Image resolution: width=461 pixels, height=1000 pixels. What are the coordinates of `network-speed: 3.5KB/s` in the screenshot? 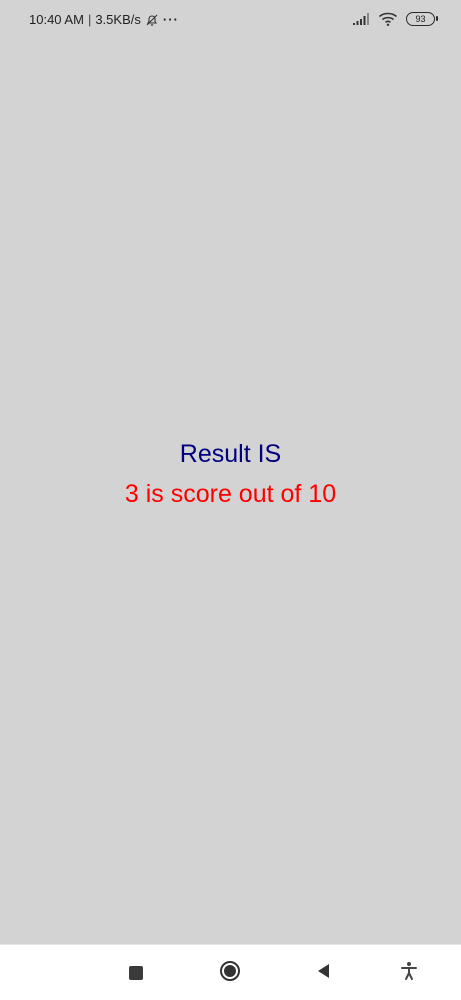 It's located at (118, 19).